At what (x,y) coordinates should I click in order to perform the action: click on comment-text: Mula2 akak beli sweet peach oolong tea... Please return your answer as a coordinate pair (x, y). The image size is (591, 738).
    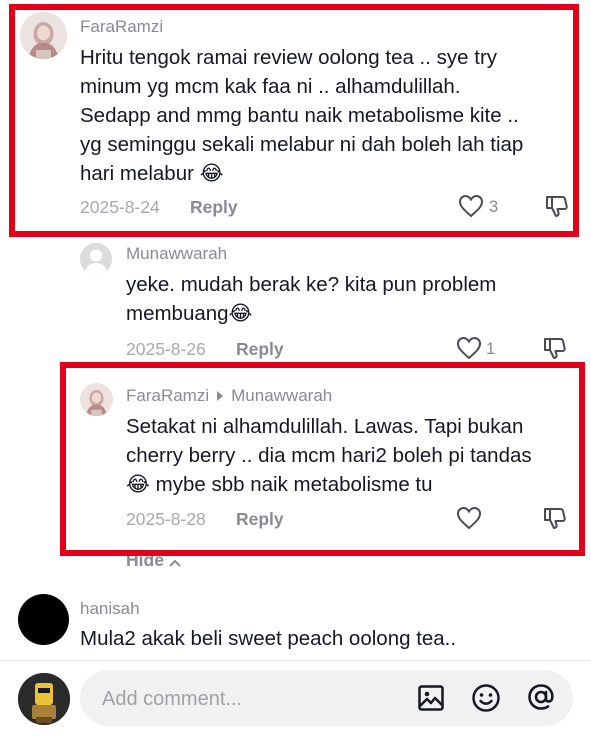
    Looking at the image, I should click on (268, 638).